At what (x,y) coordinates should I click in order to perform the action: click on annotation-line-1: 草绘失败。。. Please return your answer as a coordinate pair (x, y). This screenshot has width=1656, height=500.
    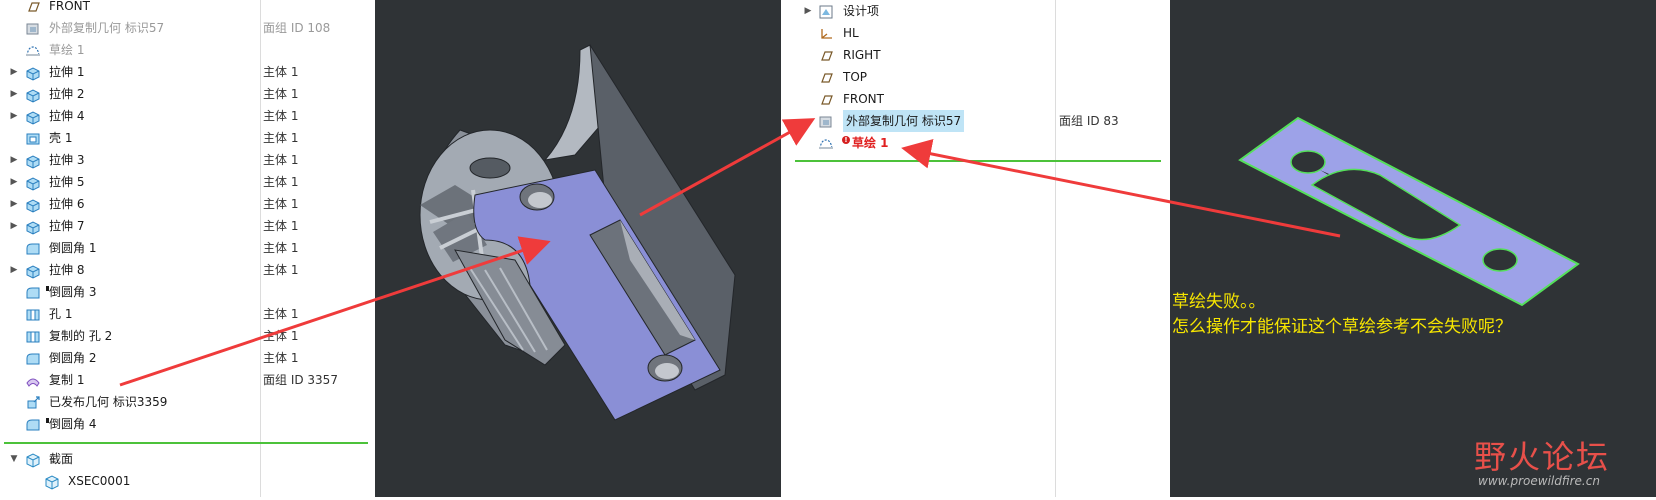
    Looking at the image, I should click on (1219, 302).